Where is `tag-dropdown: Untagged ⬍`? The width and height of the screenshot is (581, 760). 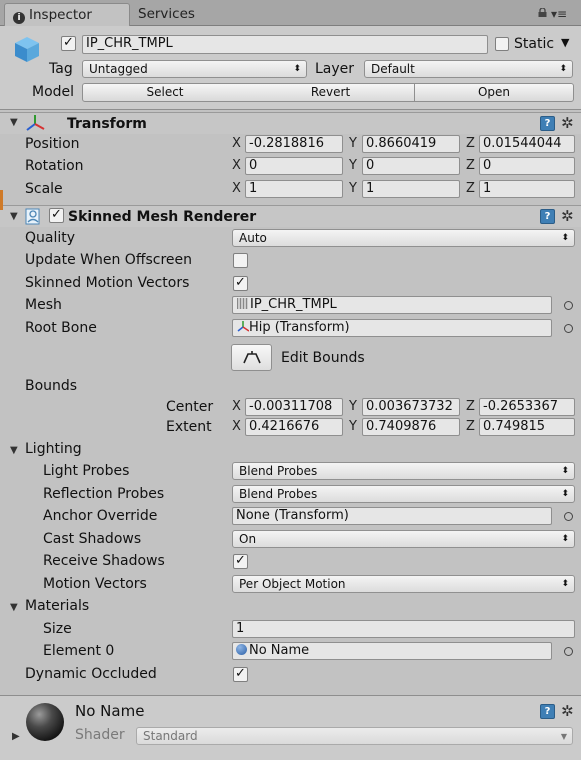 tag-dropdown: Untagged ⬍ is located at coordinates (194, 69).